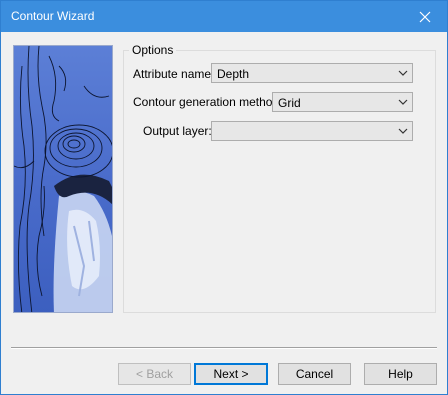 Image resolution: width=448 pixels, height=395 pixels. What do you see at coordinates (53, 16) in the screenshot?
I see `window-title: Contour Wizard` at bounding box center [53, 16].